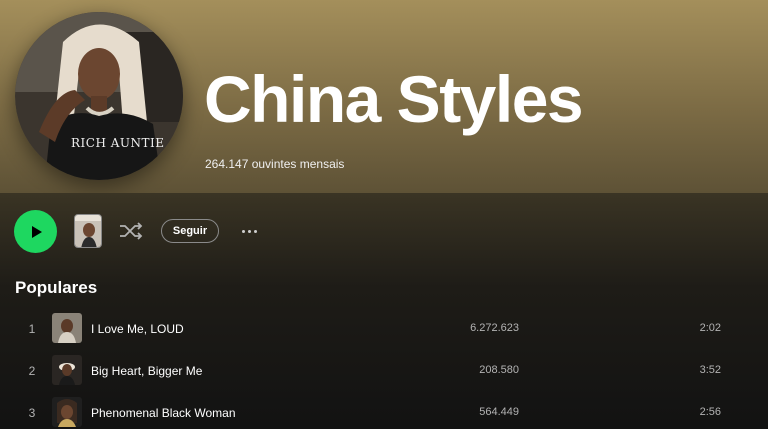 The width and height of the screenshot is (768, 429). I want to click on track-number: 3, so click(32, 413).